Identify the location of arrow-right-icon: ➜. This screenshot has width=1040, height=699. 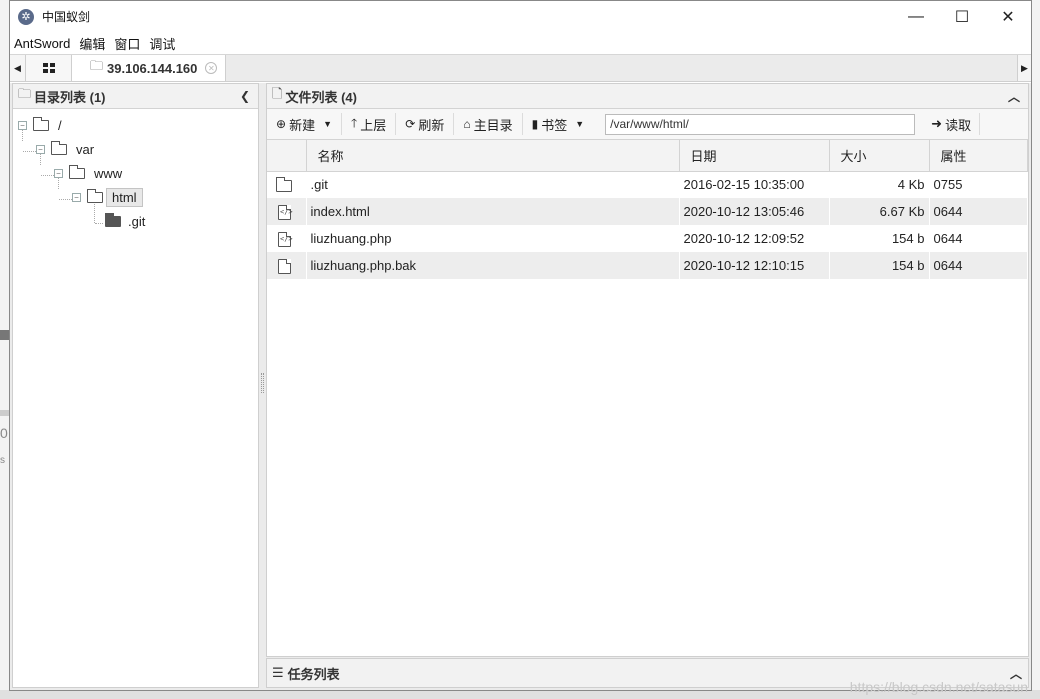
(937, 123).